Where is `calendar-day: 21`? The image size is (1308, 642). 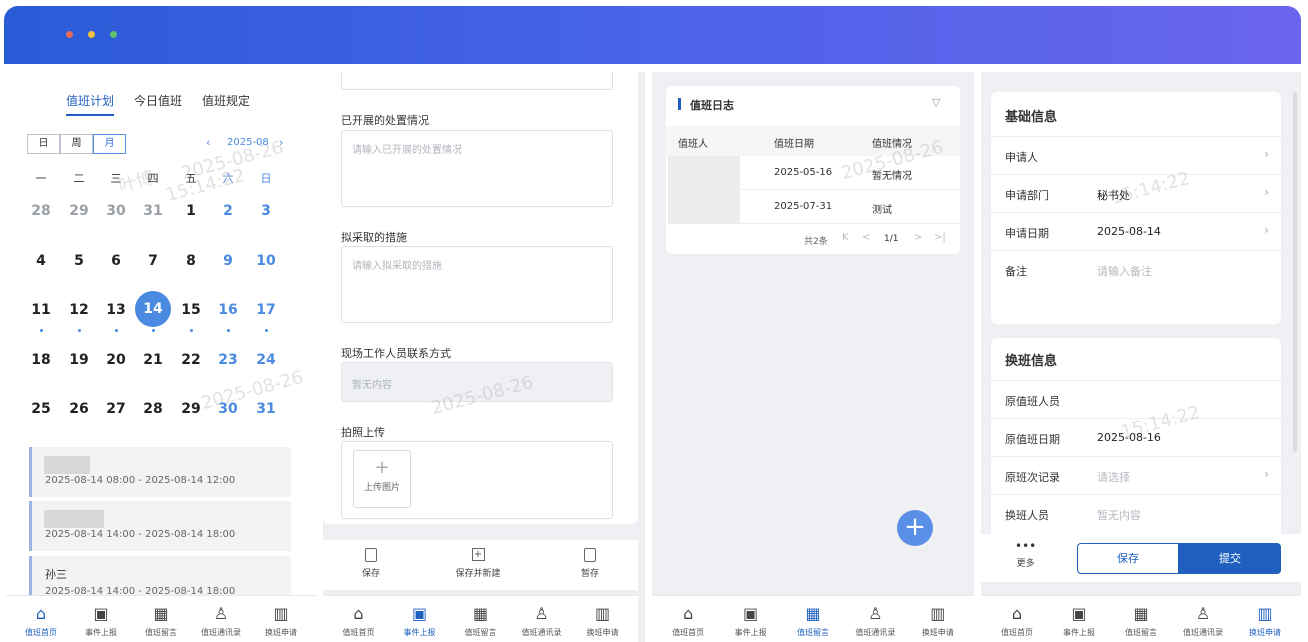
calendar-day: 21 is located at coordinates (153, 360).